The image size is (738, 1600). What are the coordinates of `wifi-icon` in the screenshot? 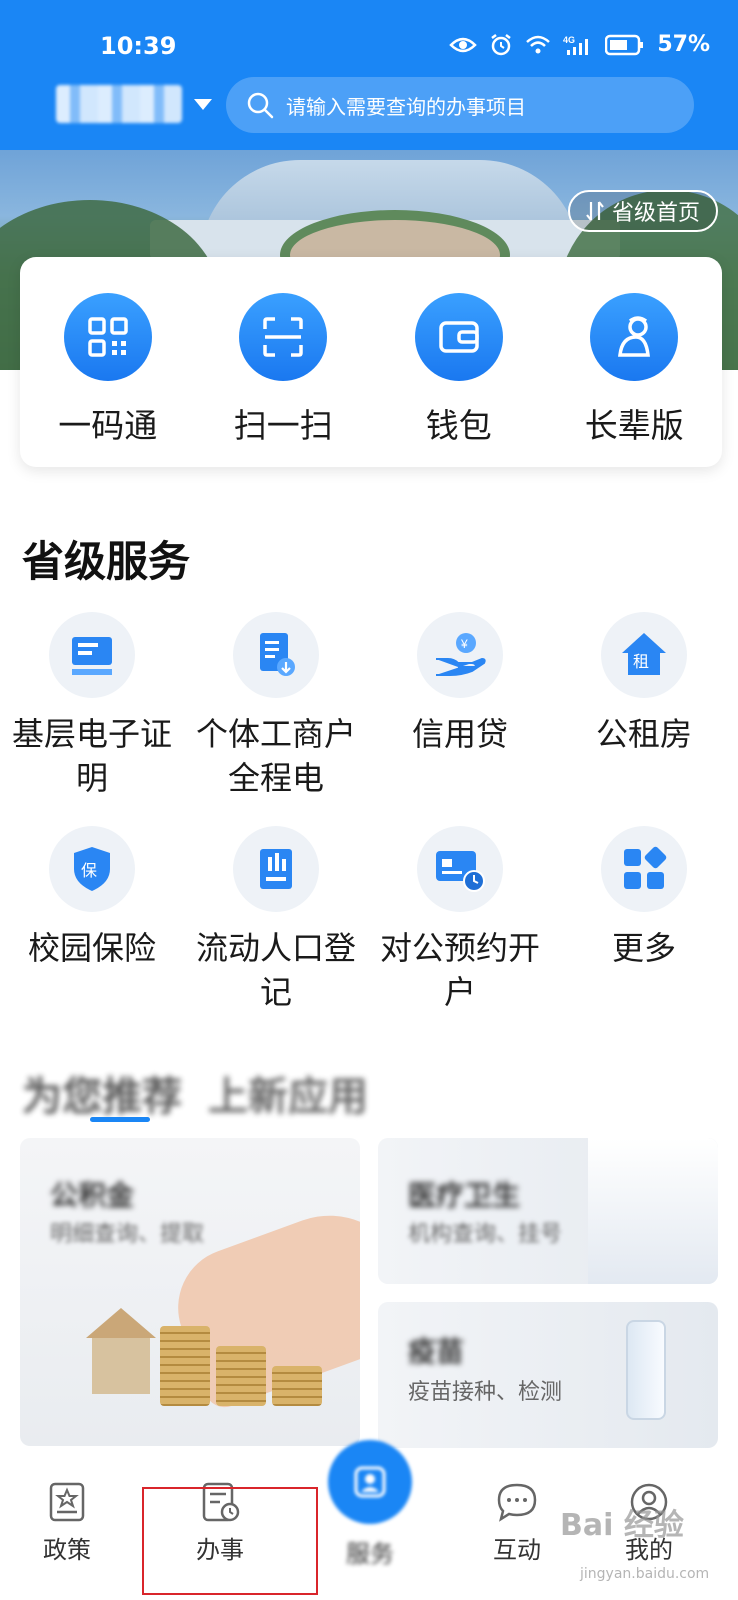 It's located at (538, 44).